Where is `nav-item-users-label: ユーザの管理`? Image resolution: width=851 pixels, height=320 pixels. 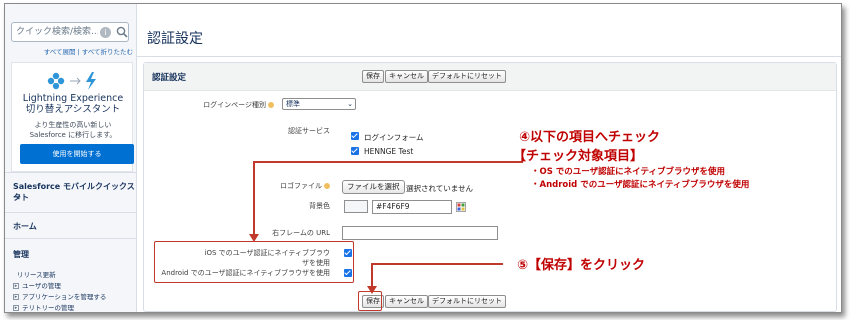
nav-item-users-label: ユーザの管理 is located at coordinates (41, 286).